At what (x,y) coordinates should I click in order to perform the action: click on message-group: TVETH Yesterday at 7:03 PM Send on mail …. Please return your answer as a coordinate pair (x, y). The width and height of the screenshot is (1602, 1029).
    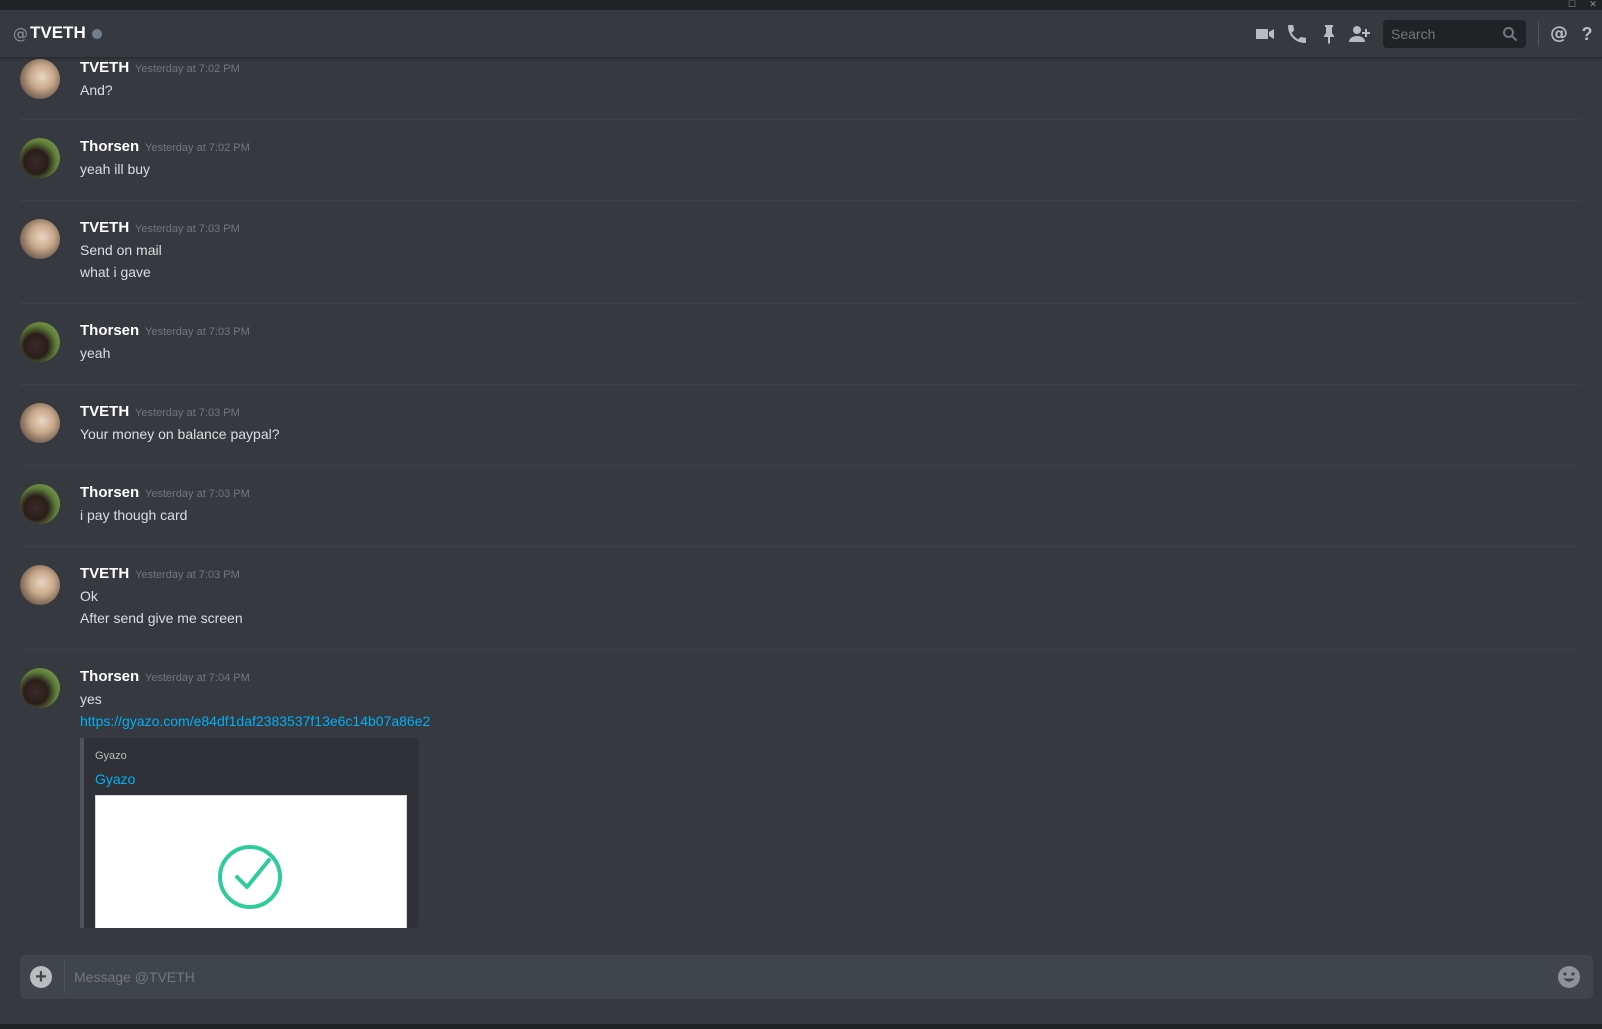
    Looking at the image, I should click on (800, 261).